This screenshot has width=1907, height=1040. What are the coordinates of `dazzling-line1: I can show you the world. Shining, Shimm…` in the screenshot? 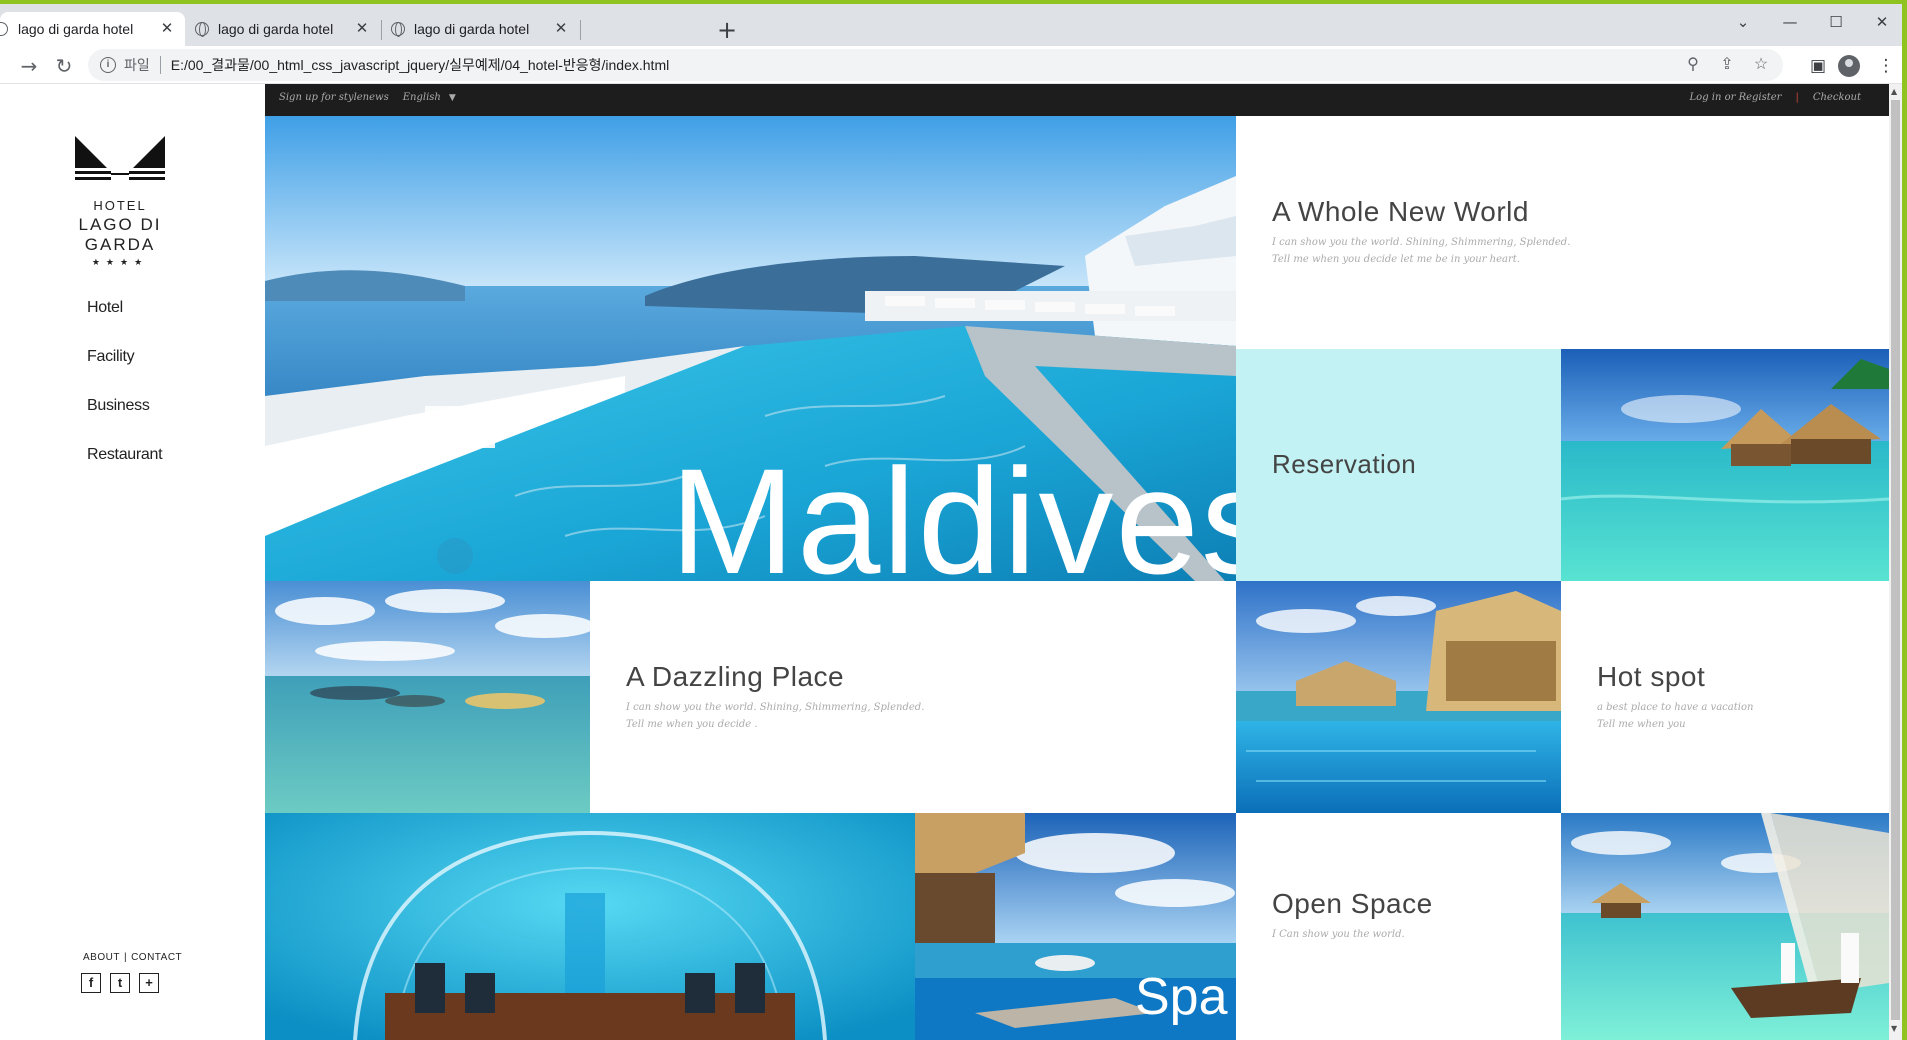 It's located at (775, 707).